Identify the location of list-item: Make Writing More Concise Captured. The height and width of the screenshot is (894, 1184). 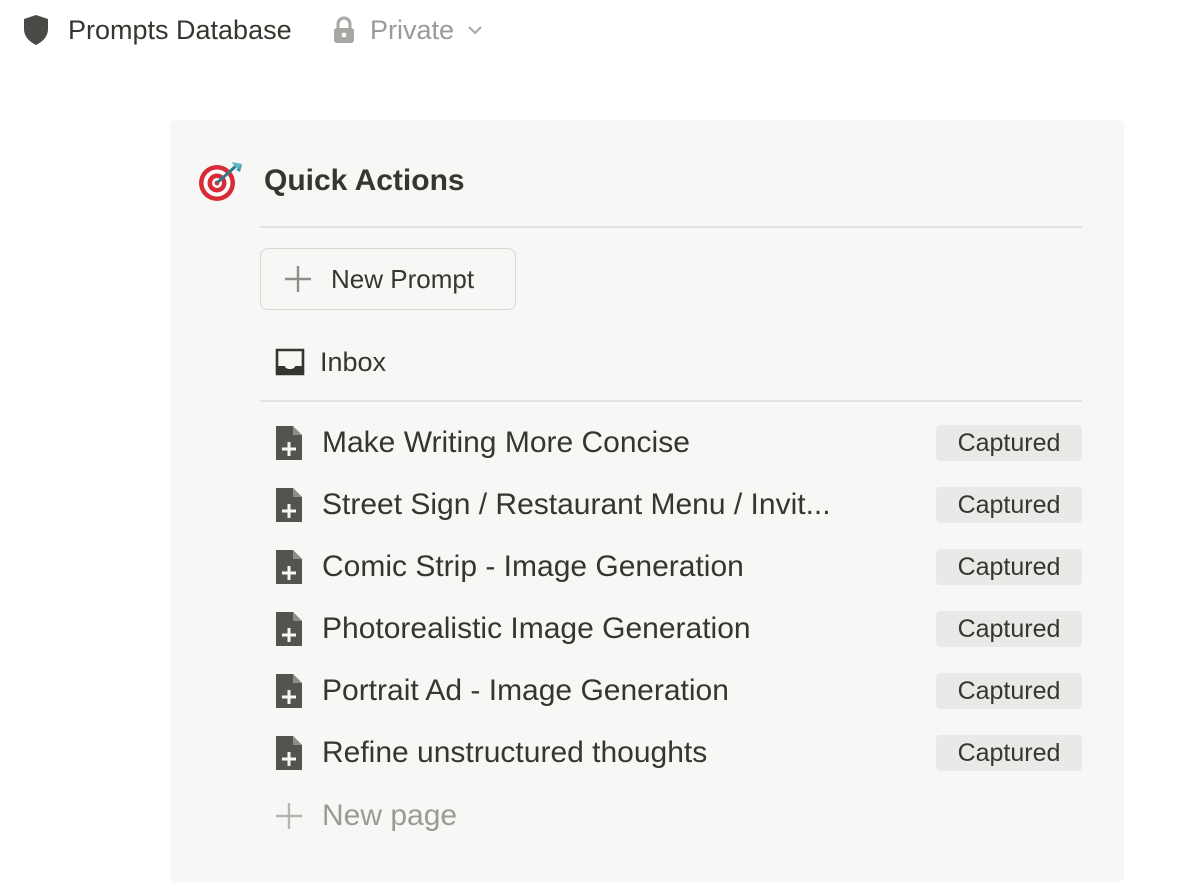
(671, 443).